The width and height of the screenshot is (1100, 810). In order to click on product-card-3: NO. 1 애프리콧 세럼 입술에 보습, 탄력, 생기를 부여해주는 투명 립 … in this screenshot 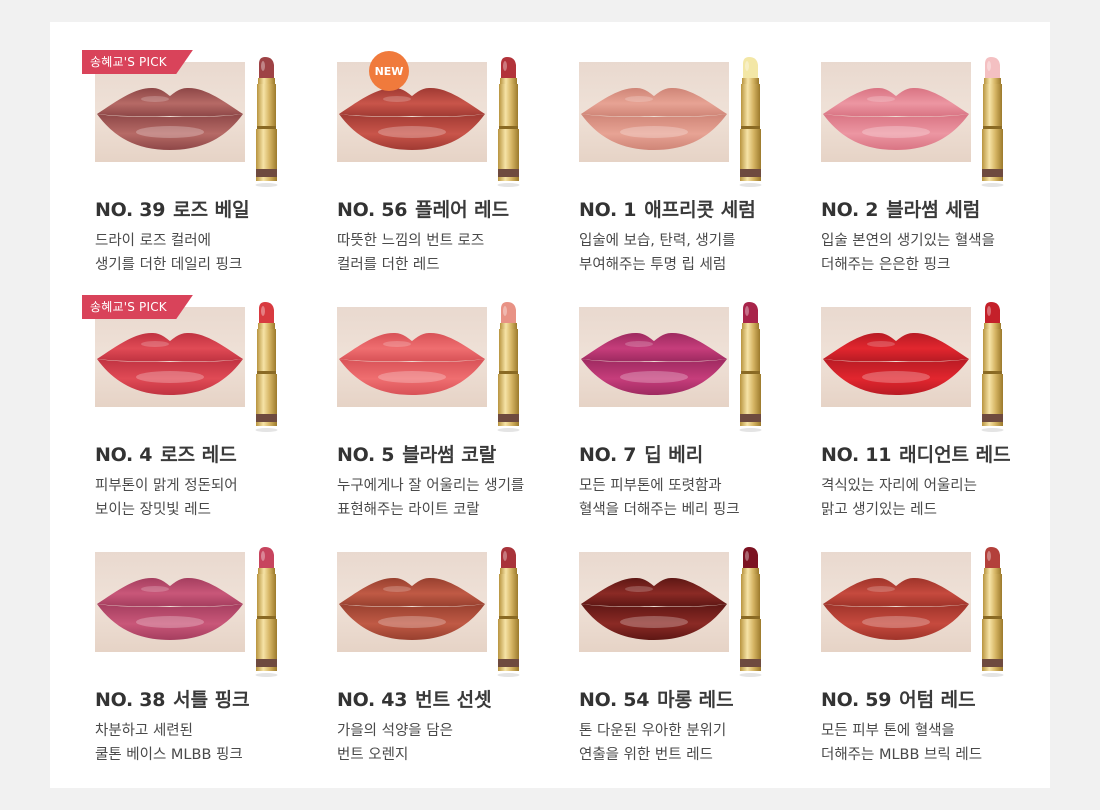, I will do `click(648, 147)`.